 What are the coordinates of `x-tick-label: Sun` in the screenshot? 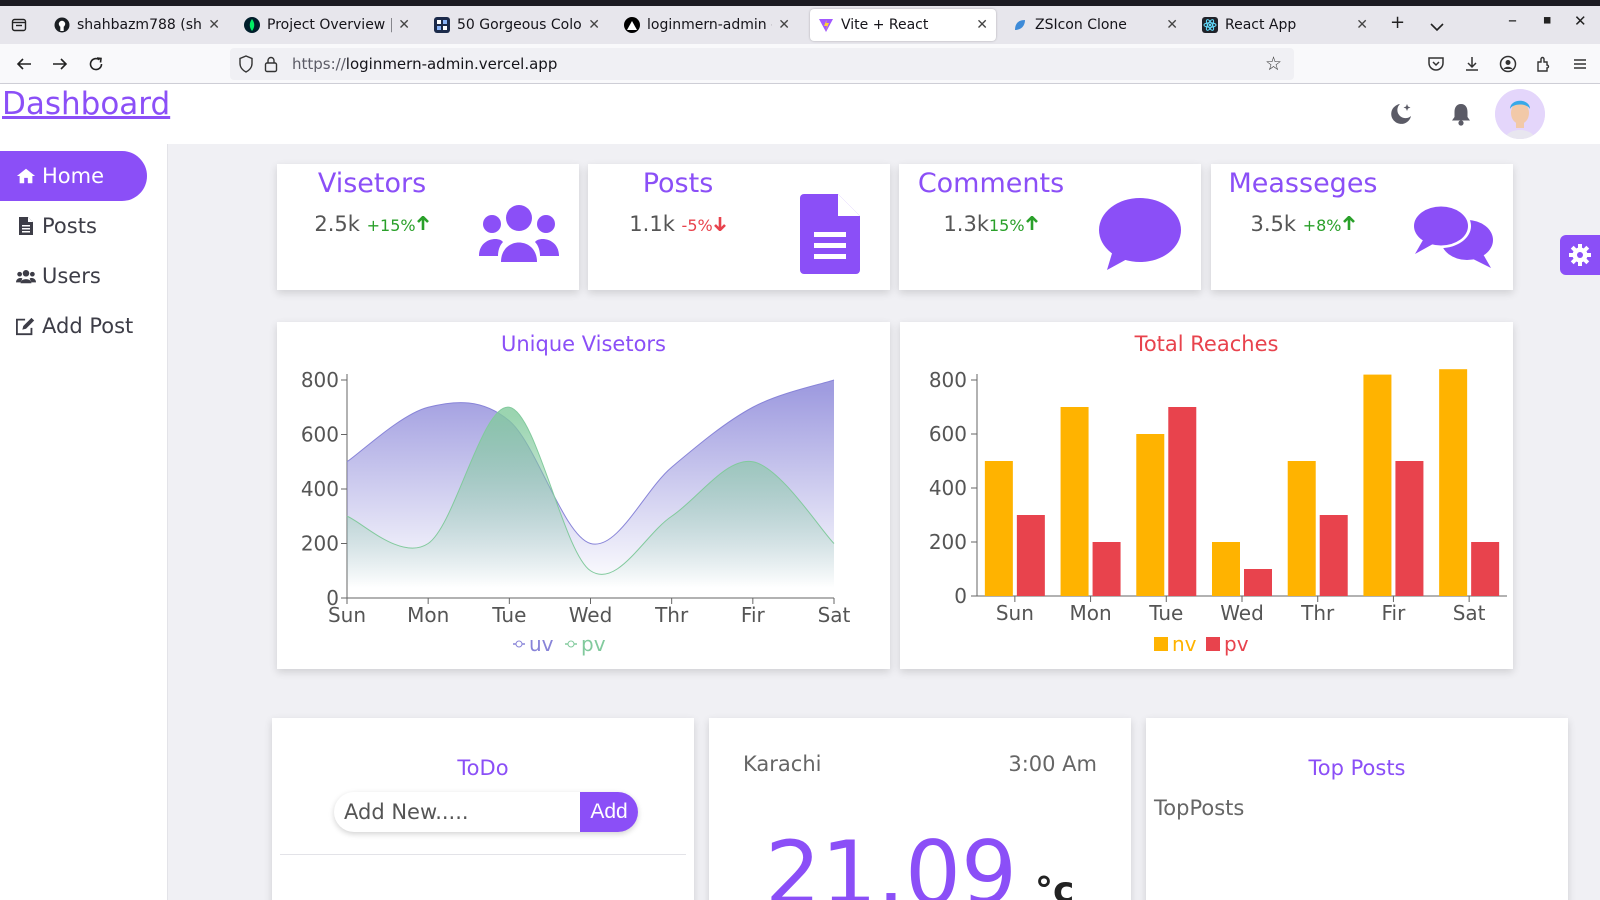 It's located at (1015, 613).